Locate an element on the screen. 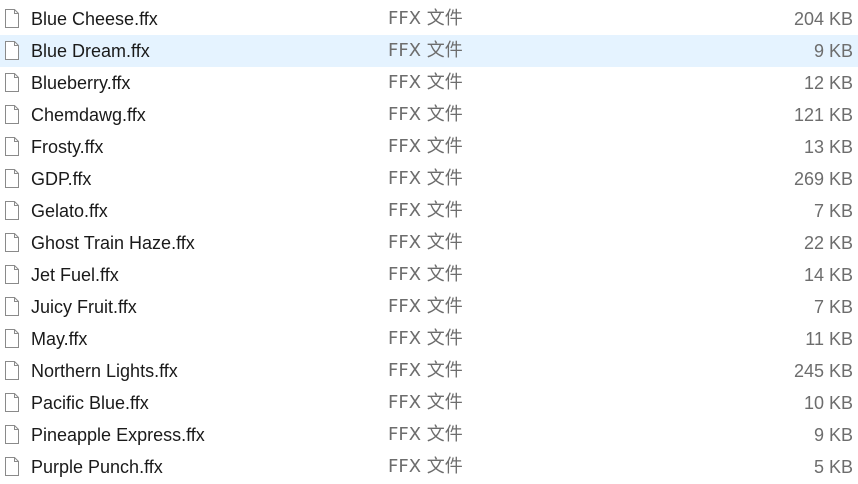  file-row-1: Blue Cheese.ffx FFX 文件 204 KB is located at coordinates (429, 19).